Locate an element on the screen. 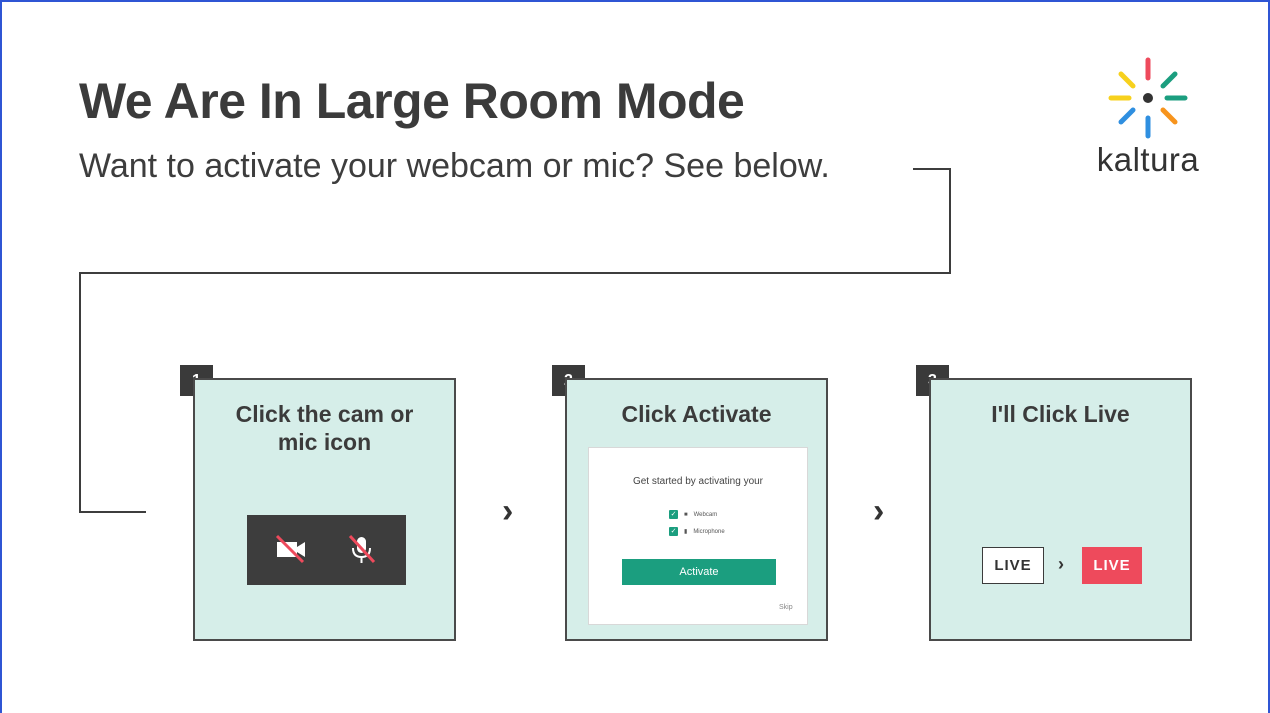 This screenshot has height=713, width=1270. activate-prompt: Get started by activating your is located at coordinates (698, 481).